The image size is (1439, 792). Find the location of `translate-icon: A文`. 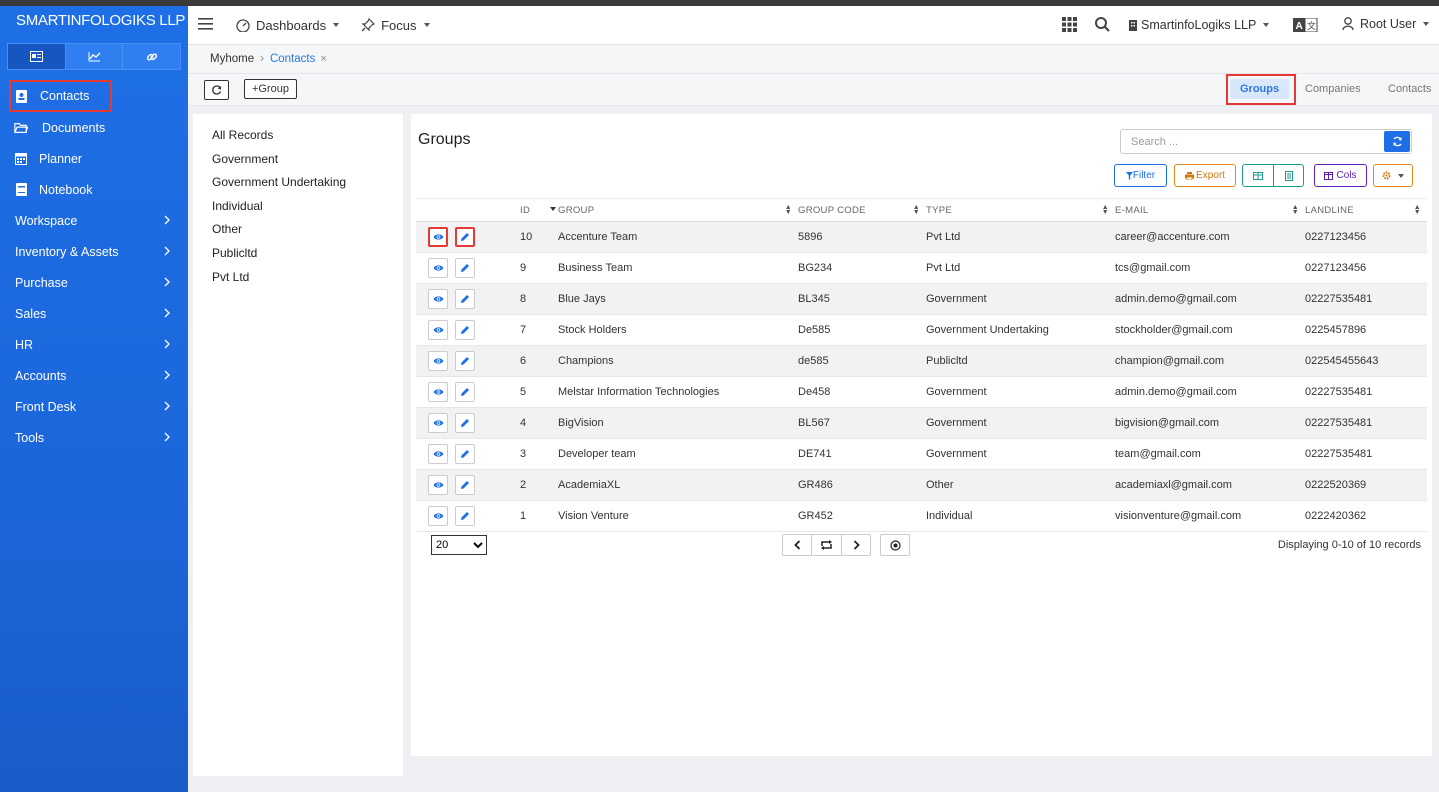

translate-icon: A文 is located at coordinates (1305, 26).